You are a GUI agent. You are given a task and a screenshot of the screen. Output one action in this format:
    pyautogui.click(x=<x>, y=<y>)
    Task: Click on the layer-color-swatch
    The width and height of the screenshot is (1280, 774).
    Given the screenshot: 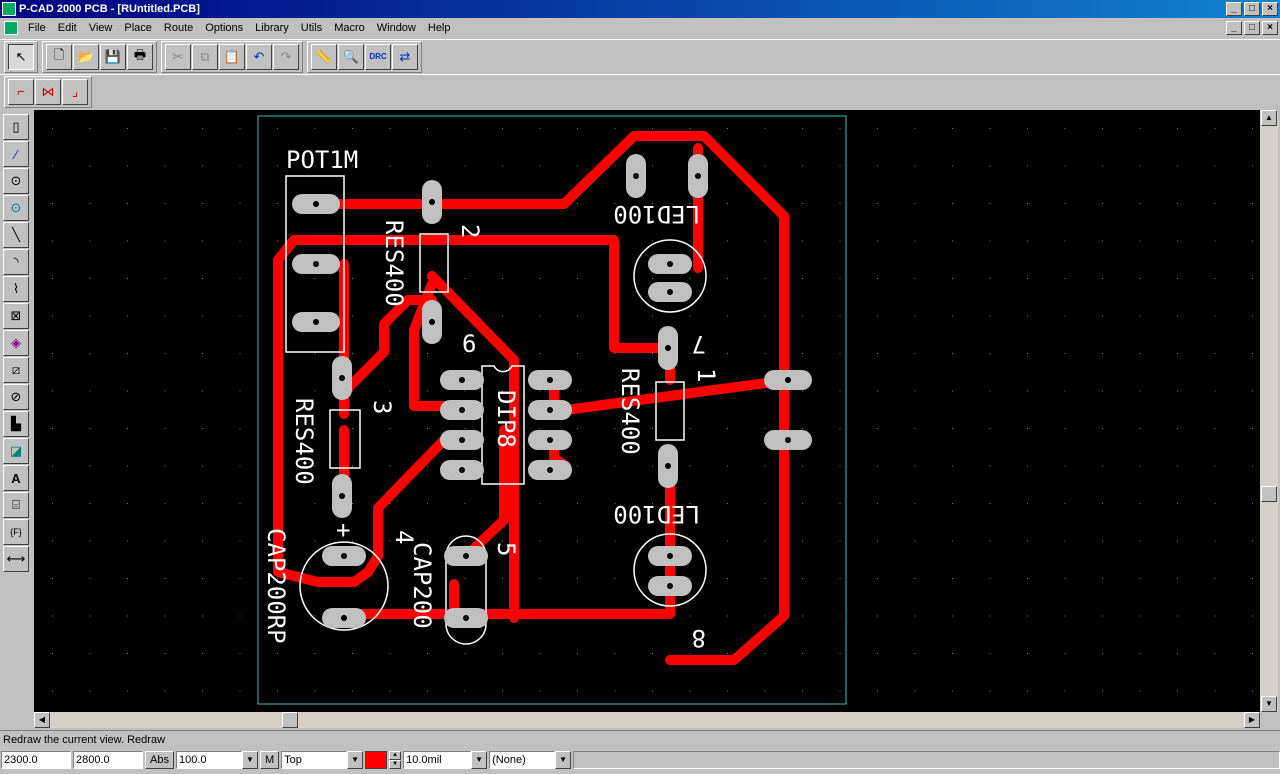 What is the action you would take?
    pyautogui.click(x=376, y=760)
    